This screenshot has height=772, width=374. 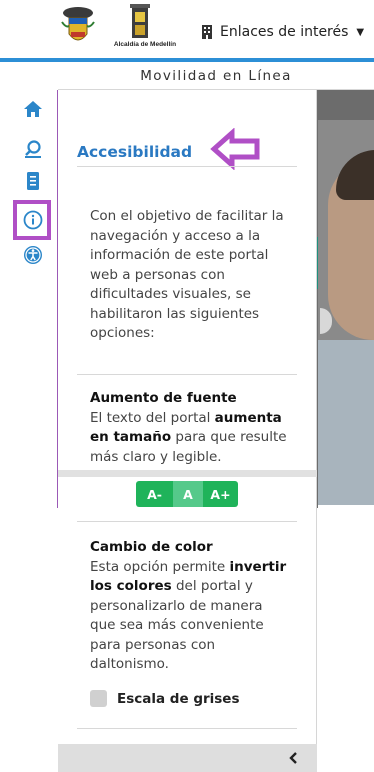 I want to click on chevron-left-icon, so click(x=293, y=758).